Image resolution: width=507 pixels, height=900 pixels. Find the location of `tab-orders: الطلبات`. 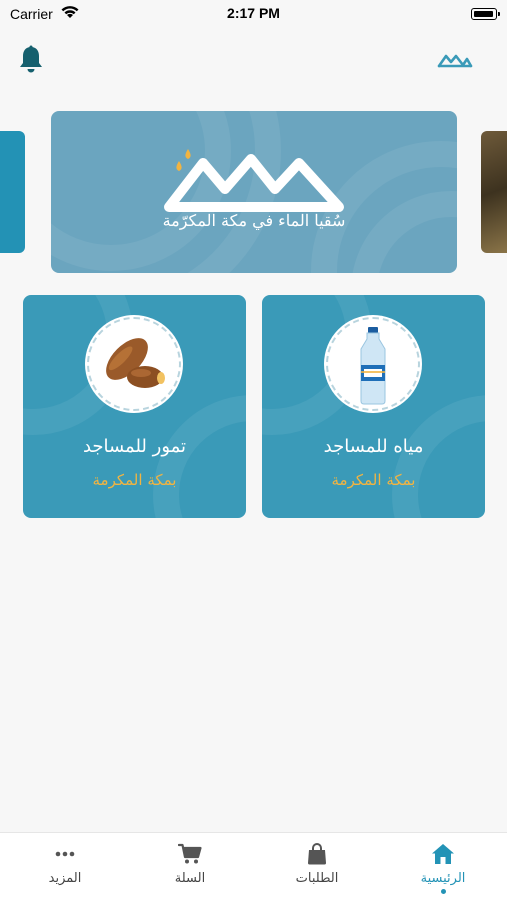

tab-orders: الطلبات is located at coordinates (317, 864).